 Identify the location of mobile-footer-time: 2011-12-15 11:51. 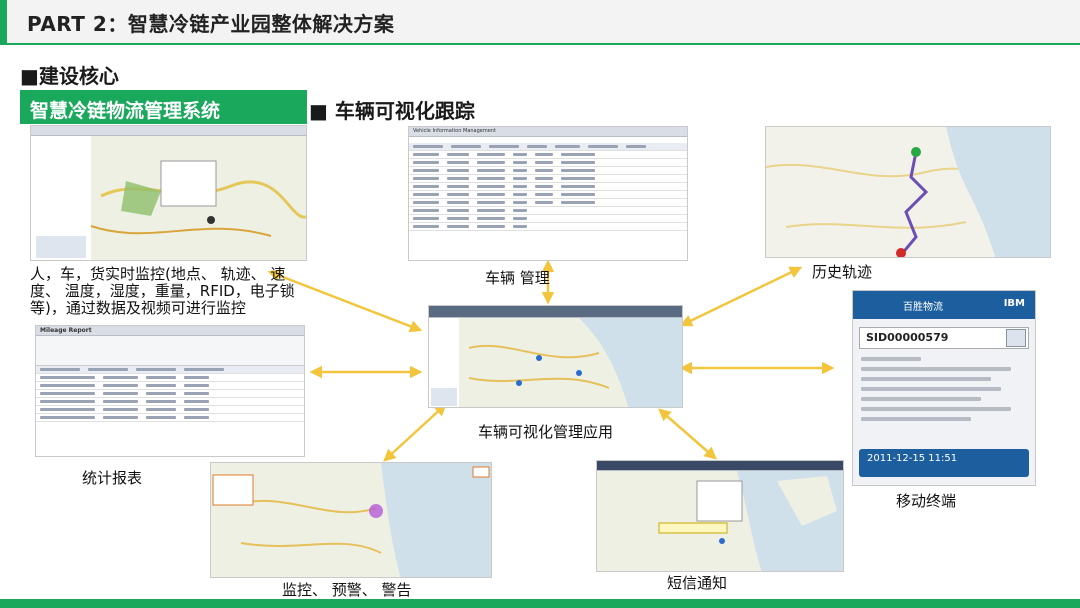
(912, 458).